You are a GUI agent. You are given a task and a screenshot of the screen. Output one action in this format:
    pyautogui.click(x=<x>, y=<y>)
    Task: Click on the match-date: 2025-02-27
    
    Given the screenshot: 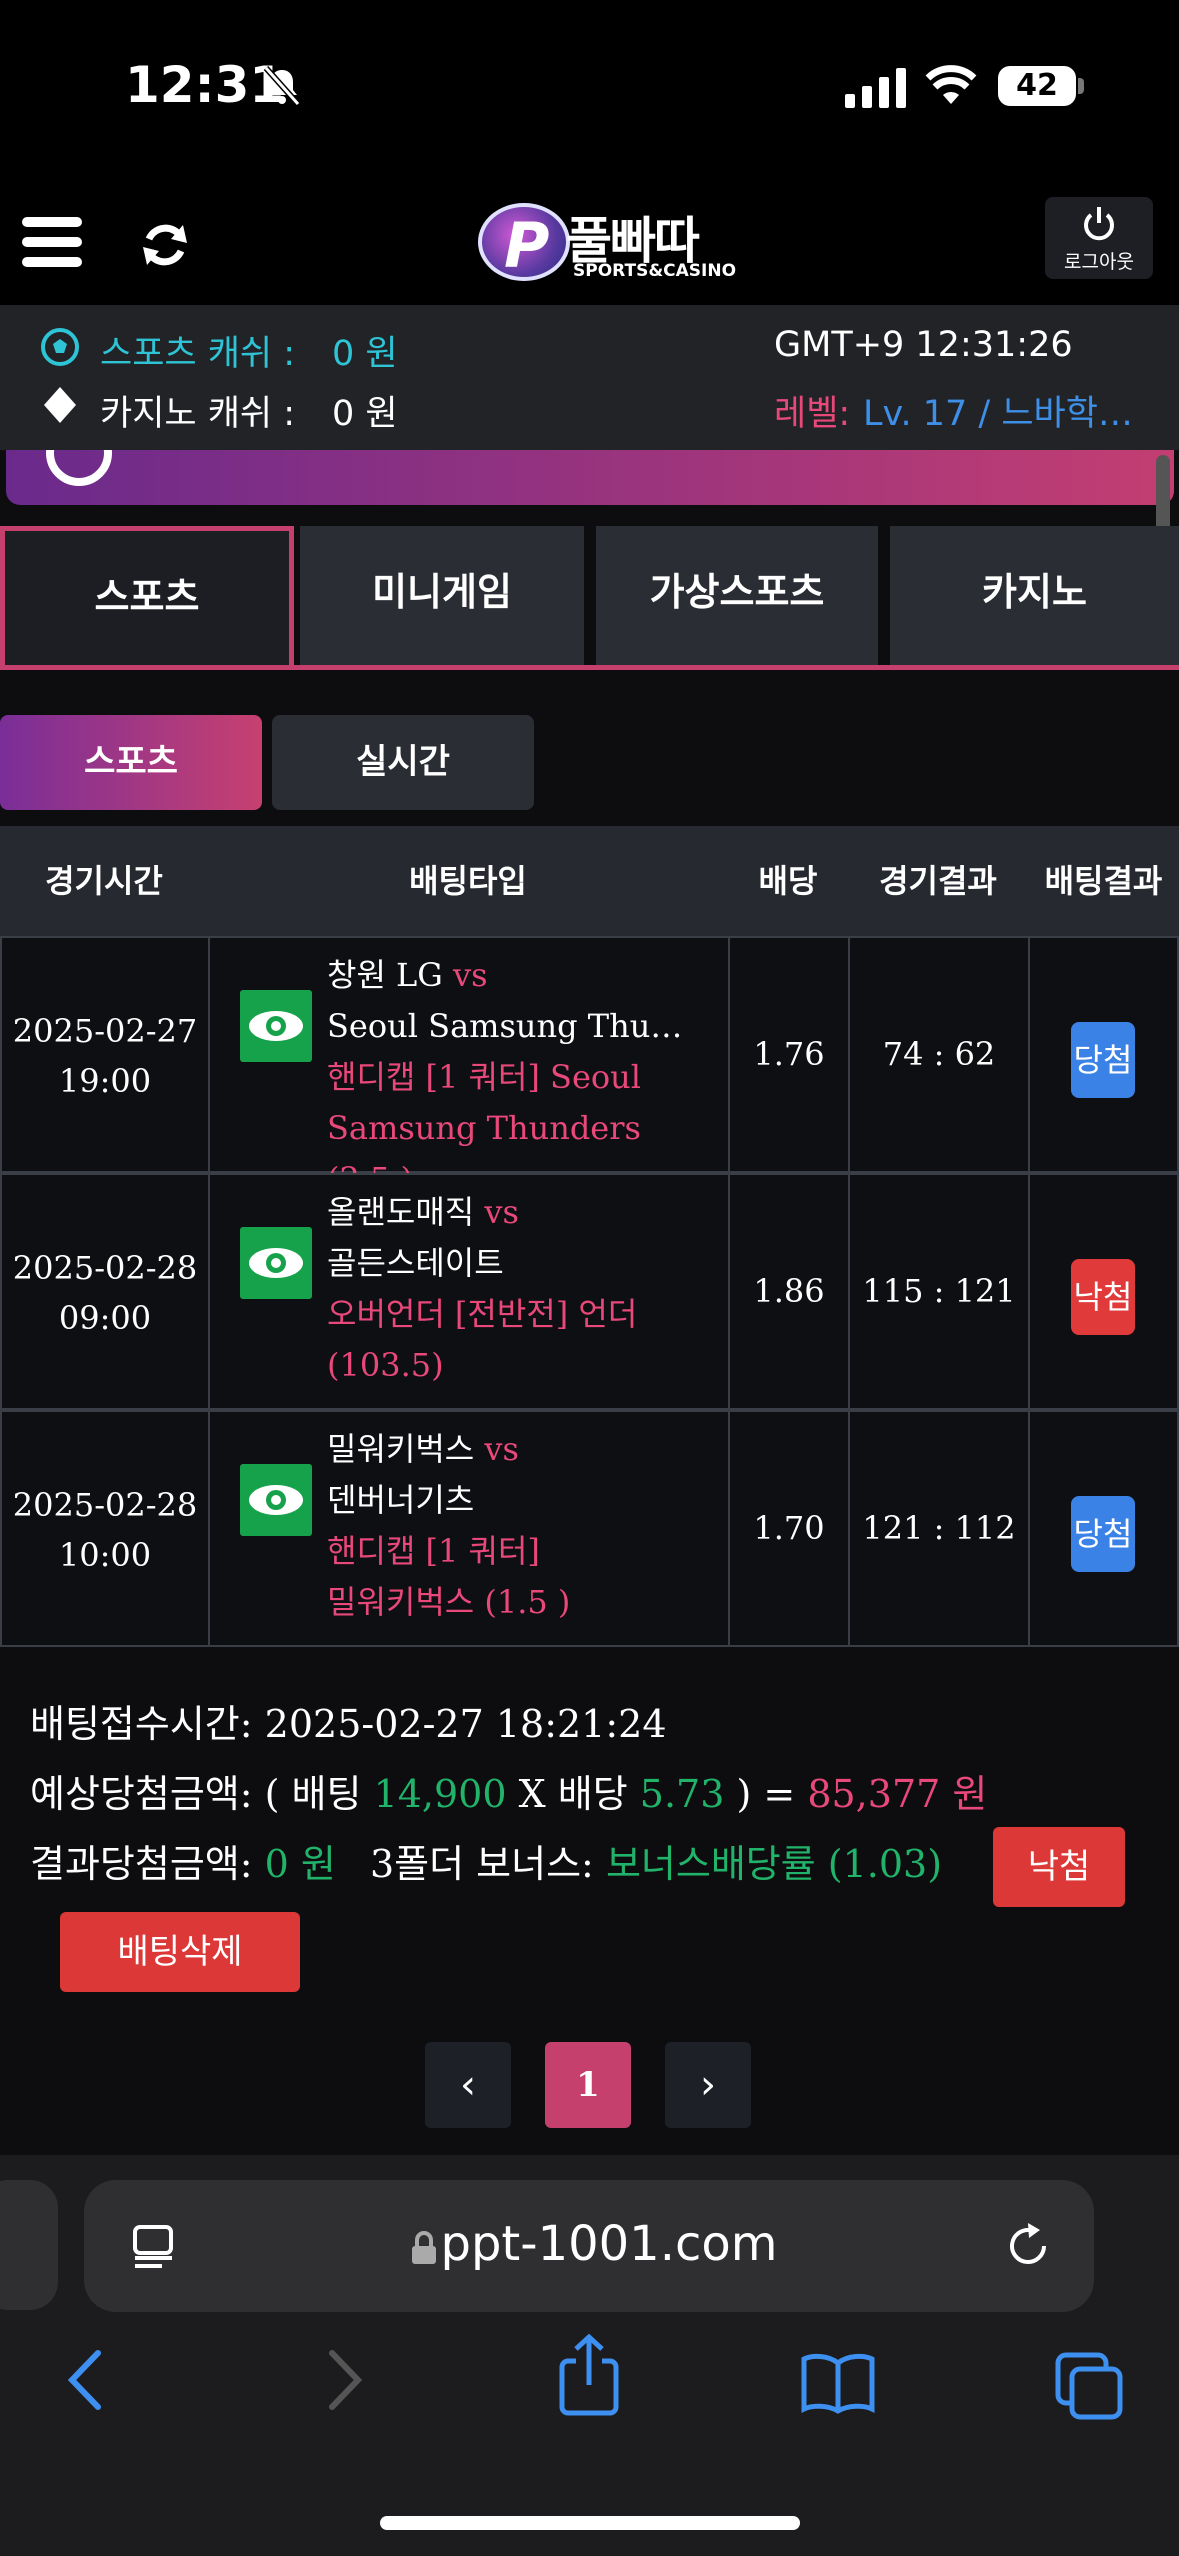 What is the action you would take?
    pyautogui.click(x=105, y=1031)
    